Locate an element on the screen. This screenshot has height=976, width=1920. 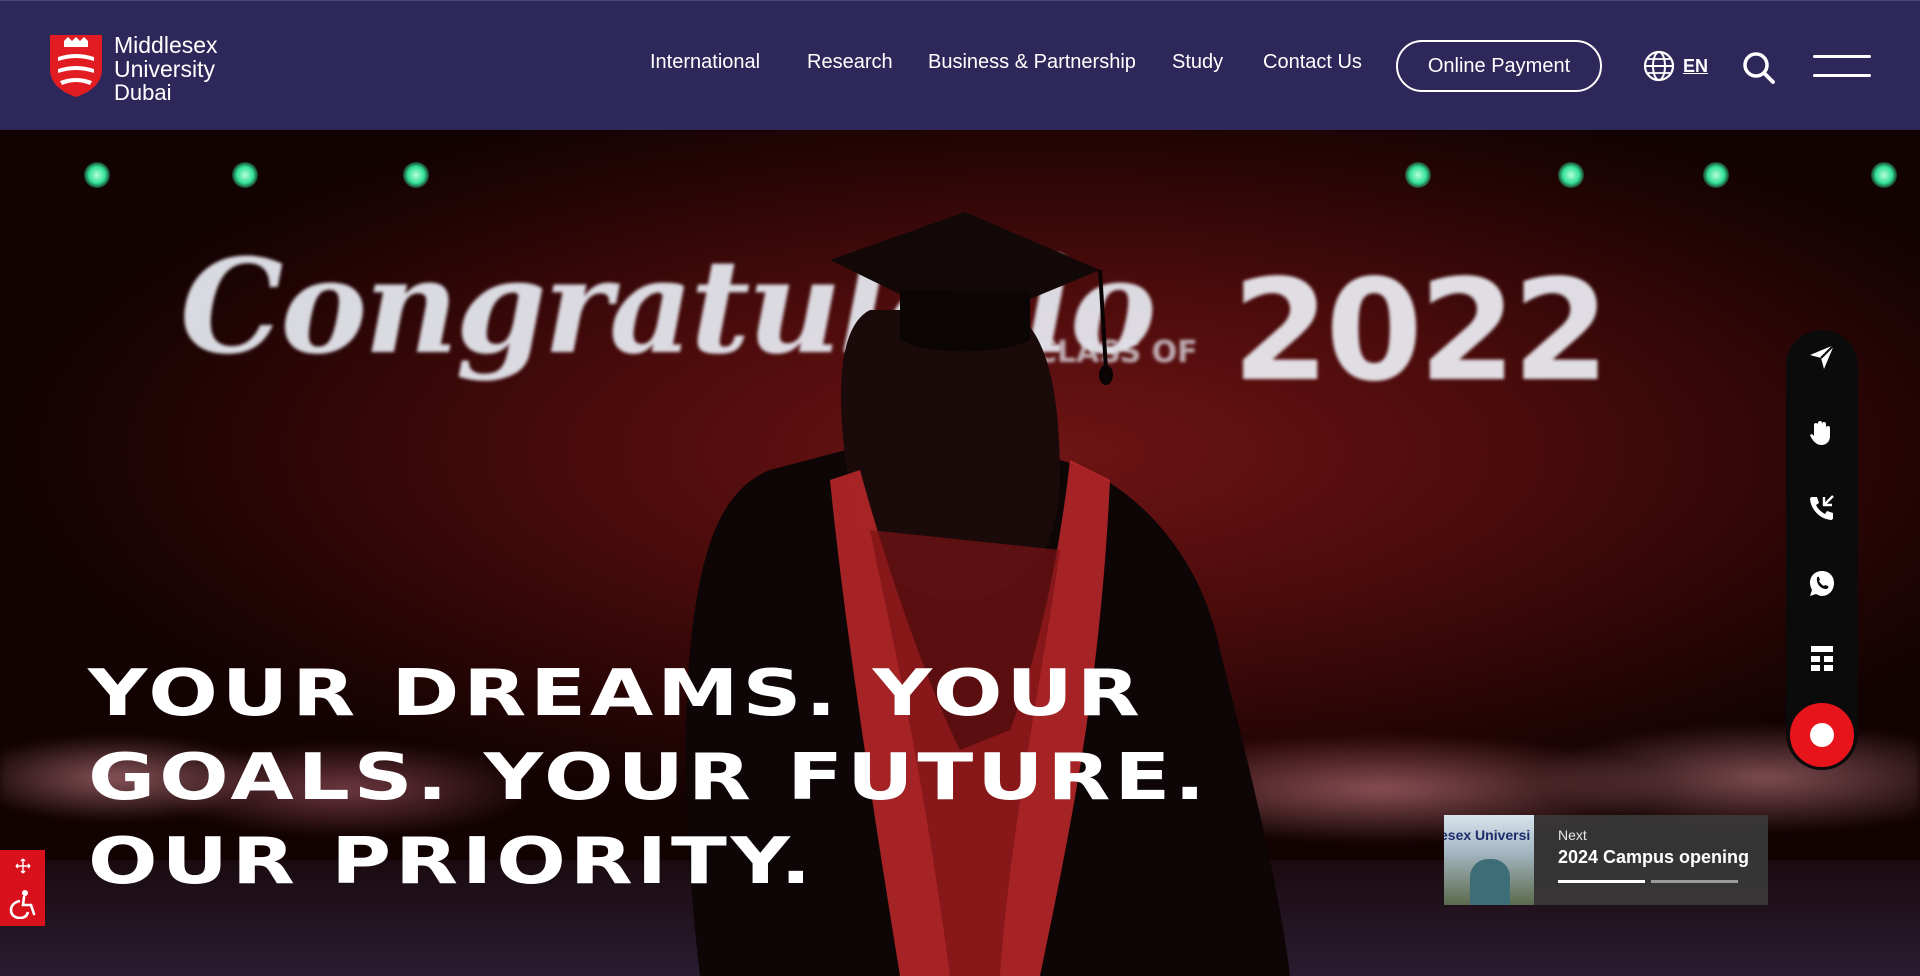
move-arrows-icon is located at coordinates (22, 865).